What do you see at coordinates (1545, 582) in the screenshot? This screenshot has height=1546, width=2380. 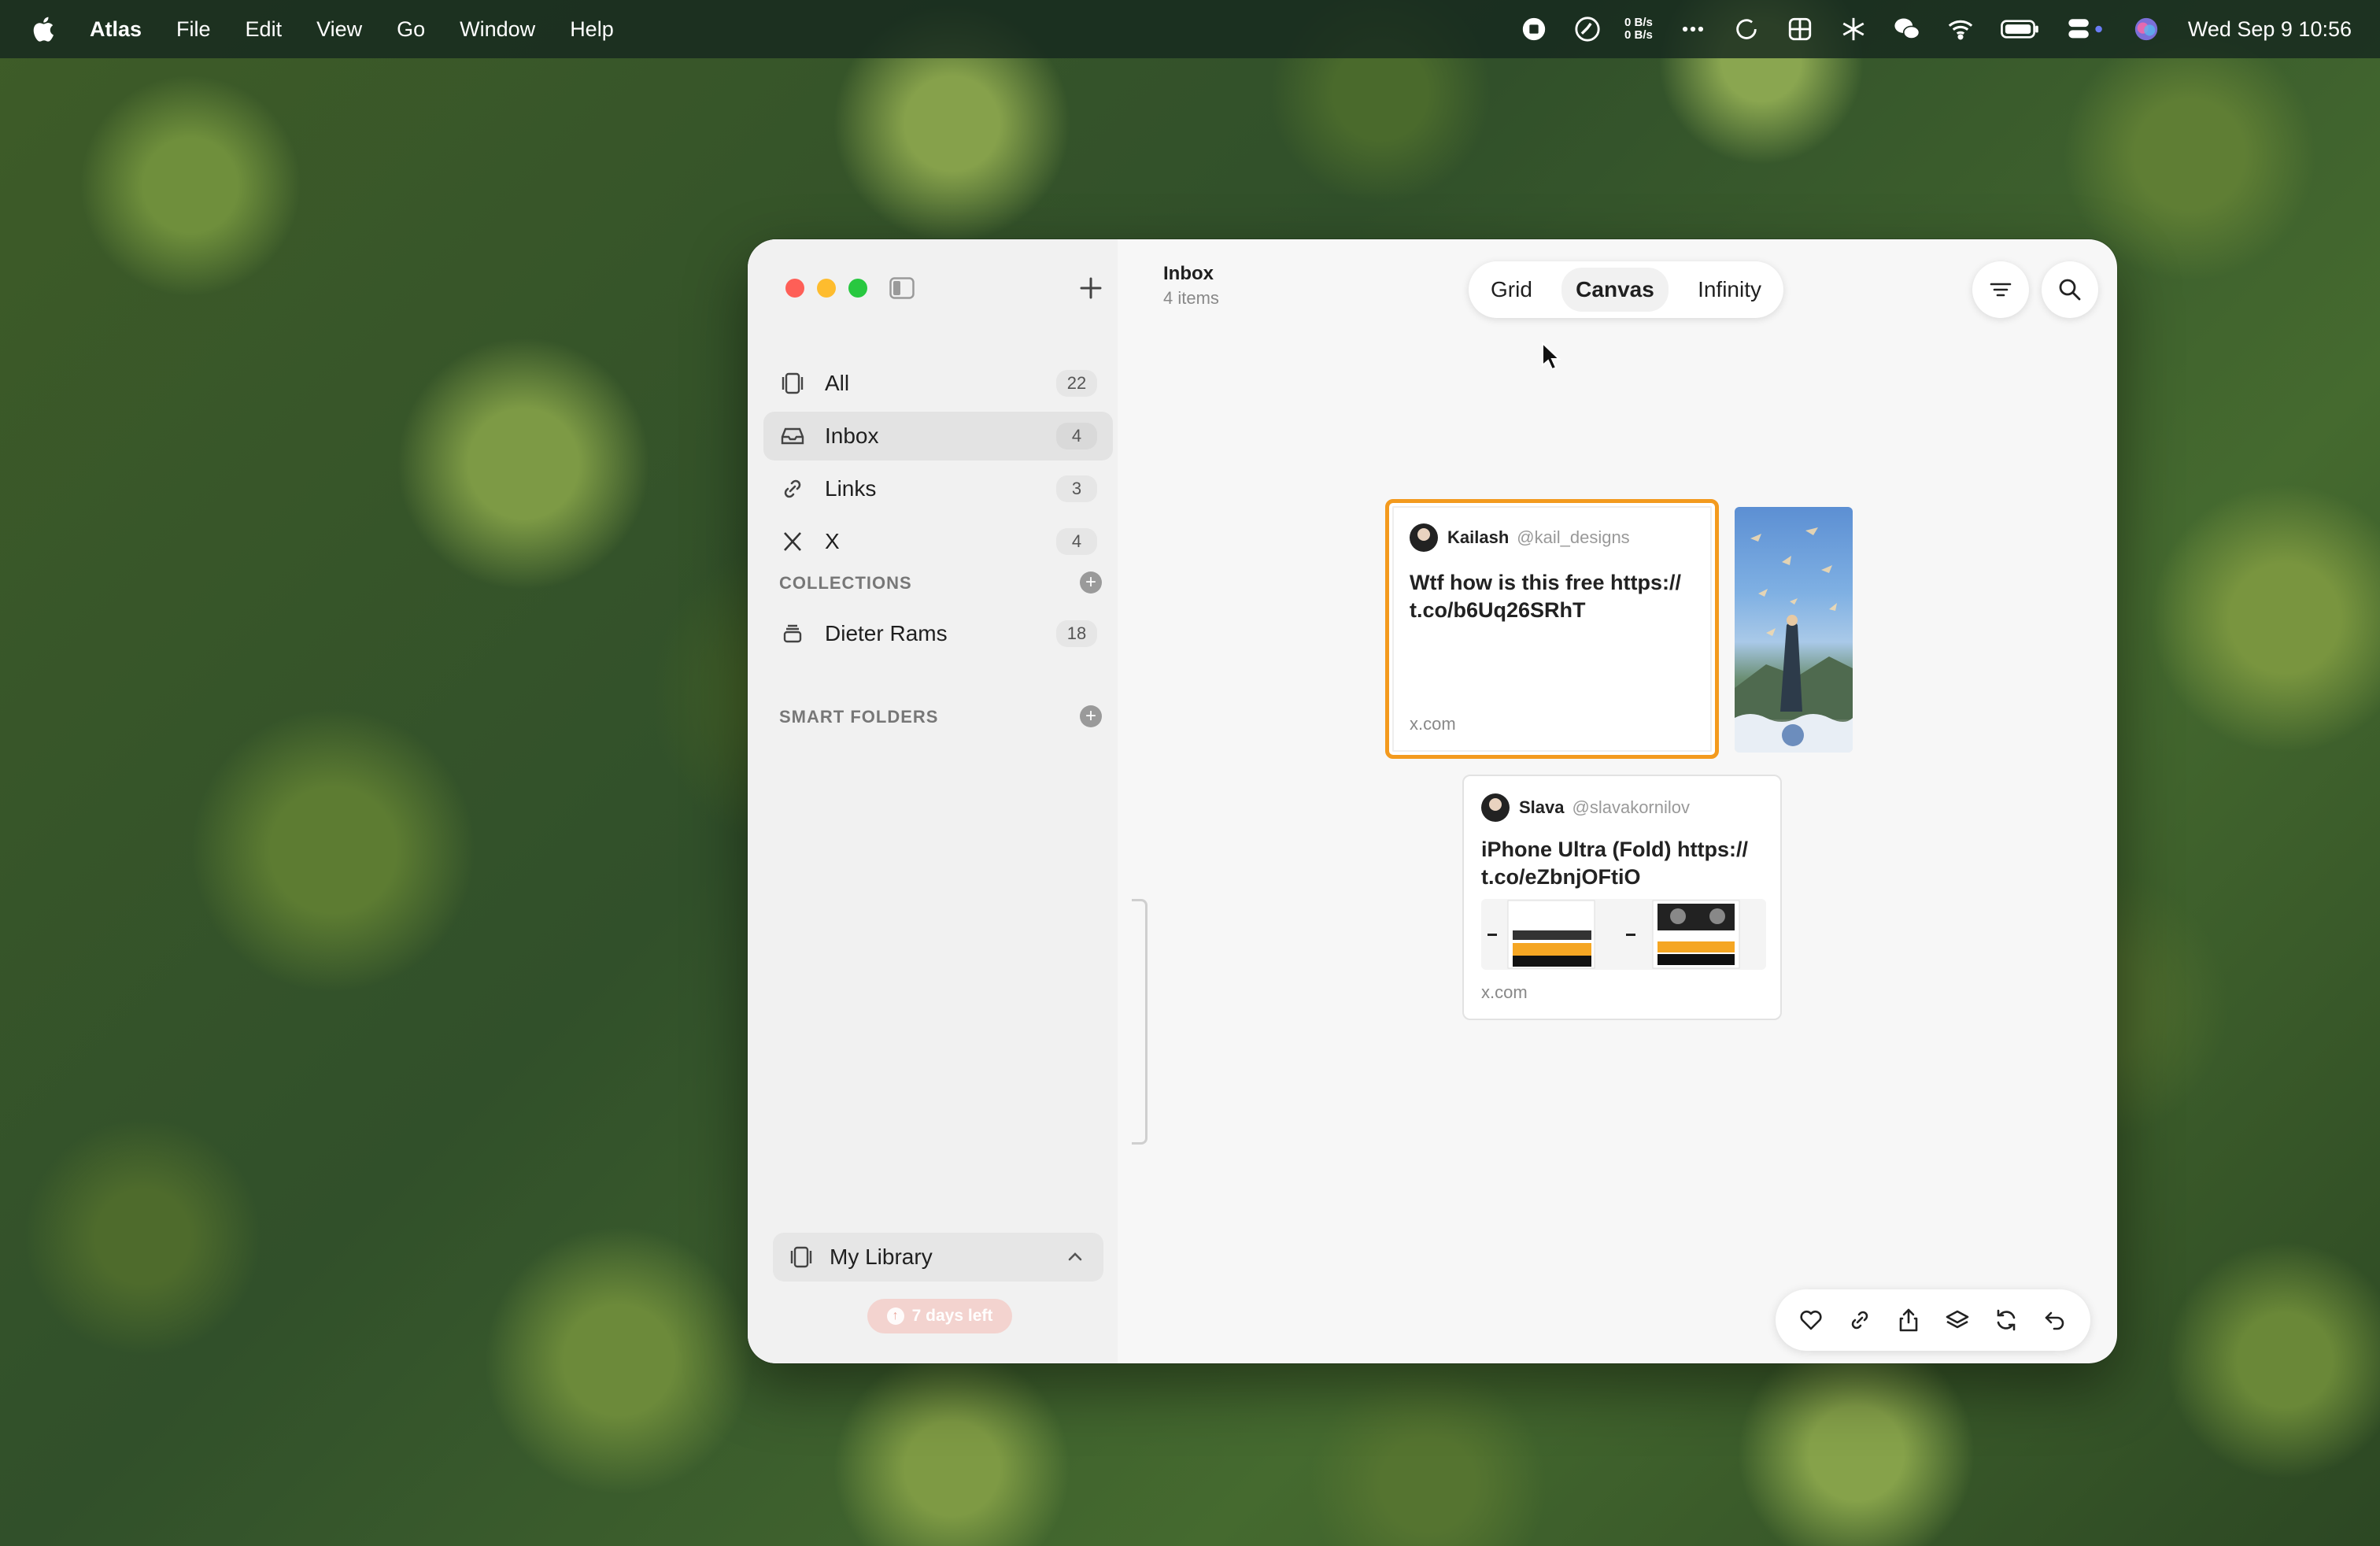 I see `tweet-text-line: Wtf how is this free https://` at bounding box center [1545, 582].